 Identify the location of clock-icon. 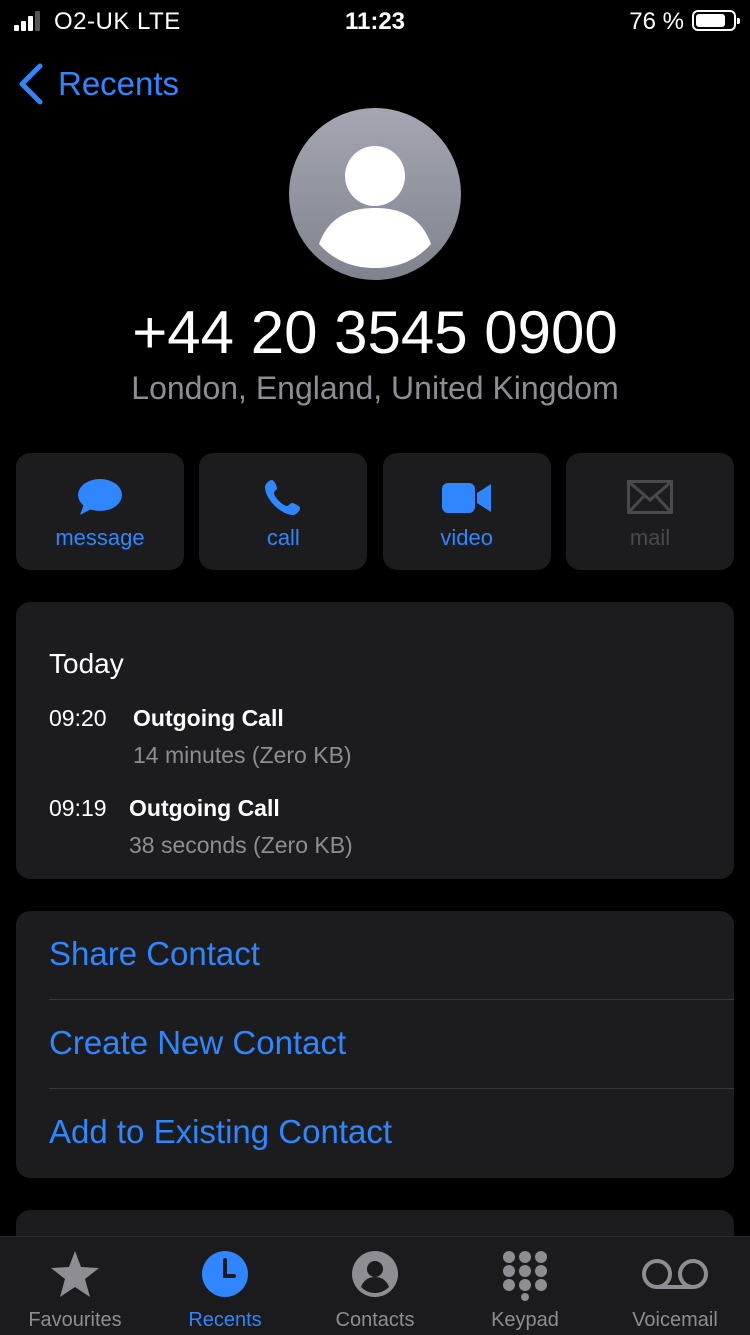
(225, 1274).